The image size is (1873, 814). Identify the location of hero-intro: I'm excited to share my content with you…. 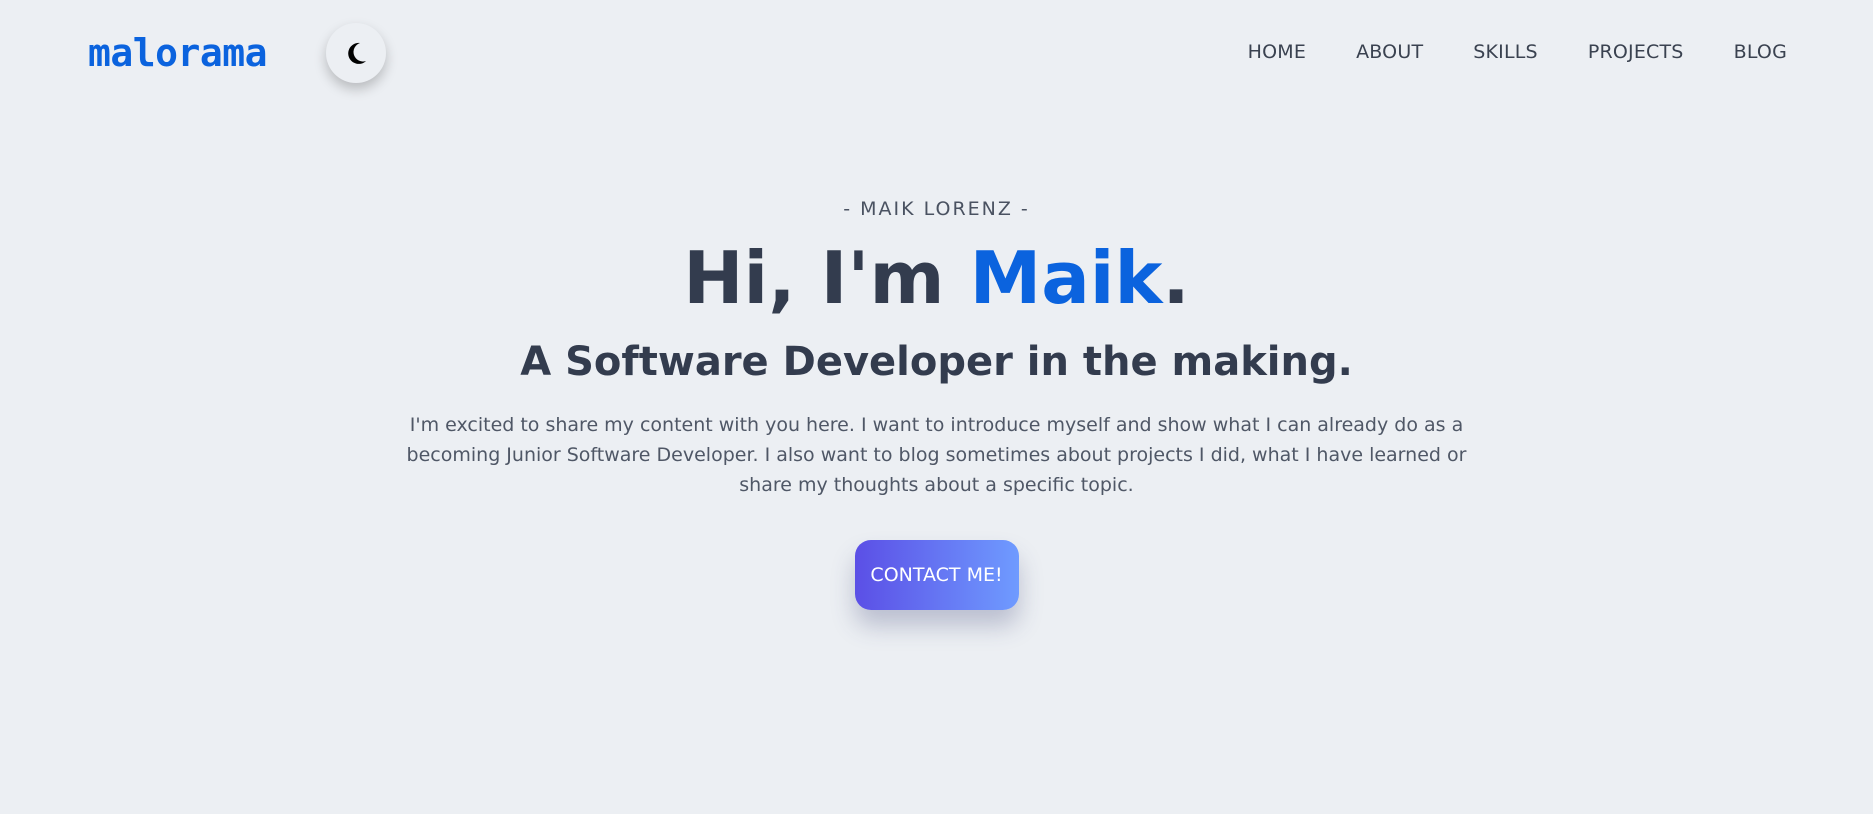
(936, 455).